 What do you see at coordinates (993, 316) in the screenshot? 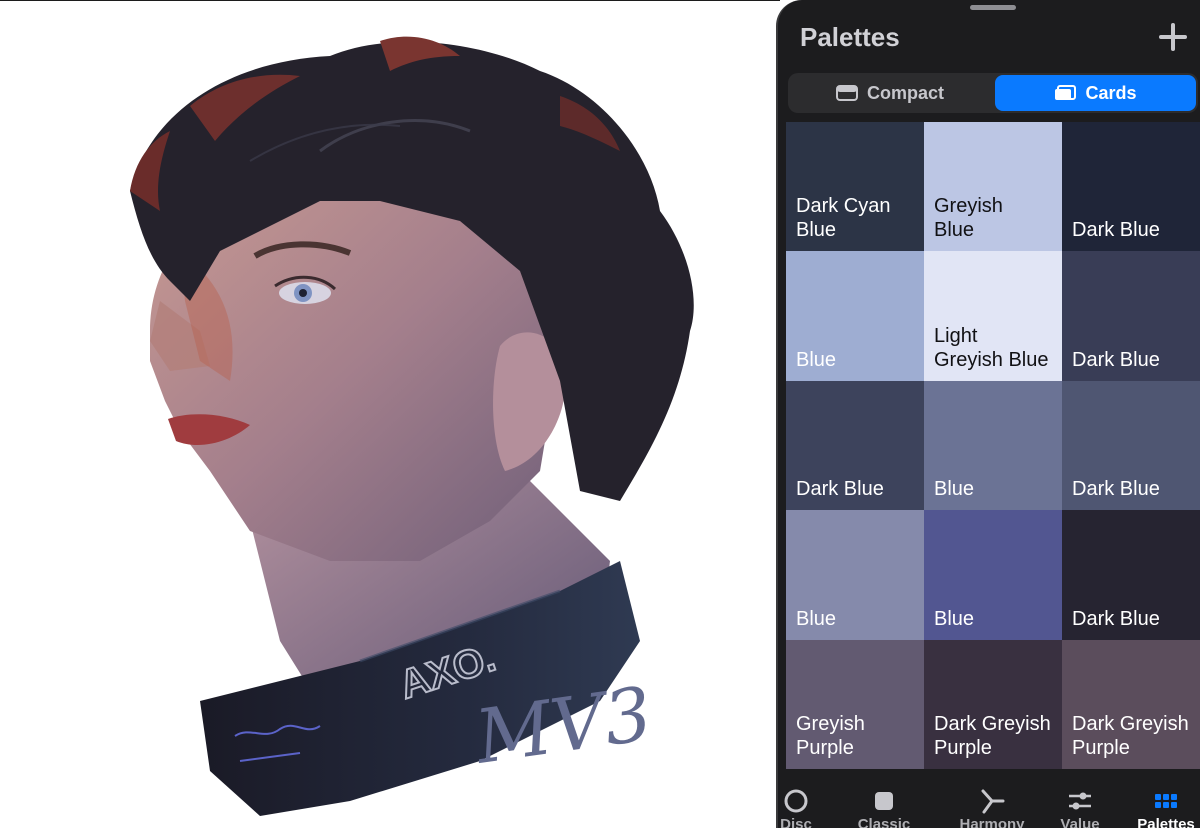
I see `swatch-card: Light Greyish Blue` at bounding box center [993, 316].